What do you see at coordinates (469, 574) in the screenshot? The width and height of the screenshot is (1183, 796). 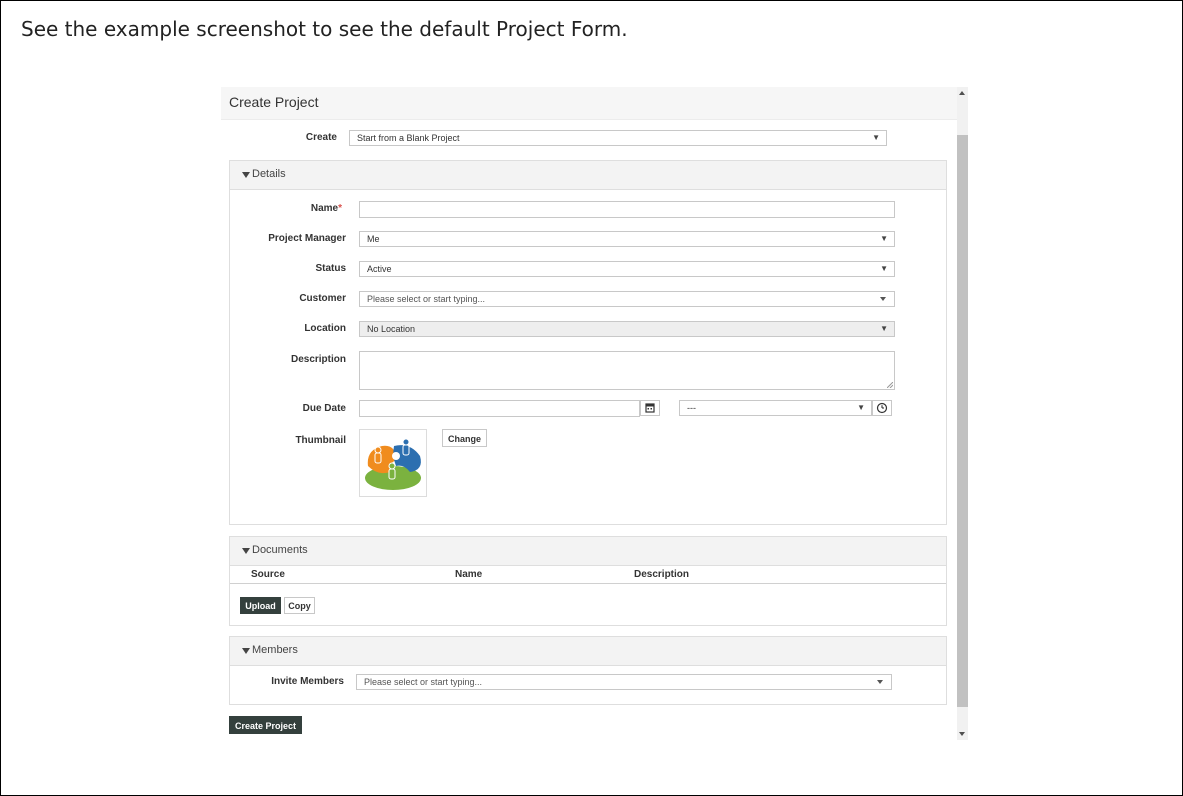 I see `column-name: Name` at bounding box center [469, 574].